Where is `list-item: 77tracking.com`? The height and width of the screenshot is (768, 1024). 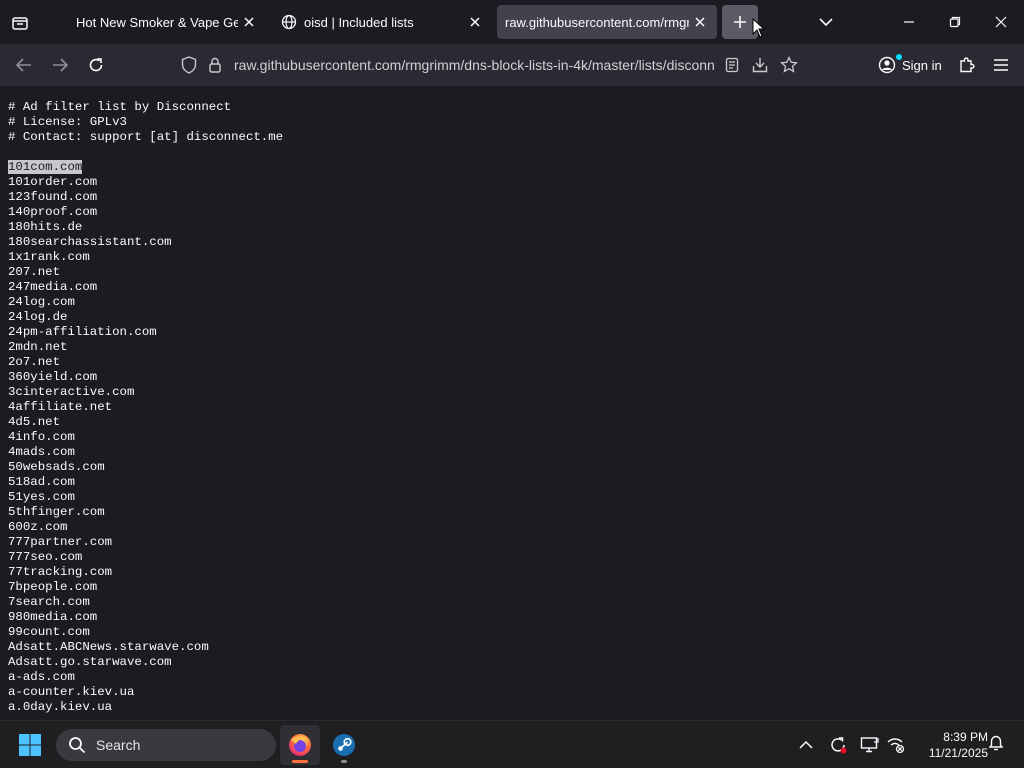 list-item: 77tracking.com is located at coordinates (60, 572).